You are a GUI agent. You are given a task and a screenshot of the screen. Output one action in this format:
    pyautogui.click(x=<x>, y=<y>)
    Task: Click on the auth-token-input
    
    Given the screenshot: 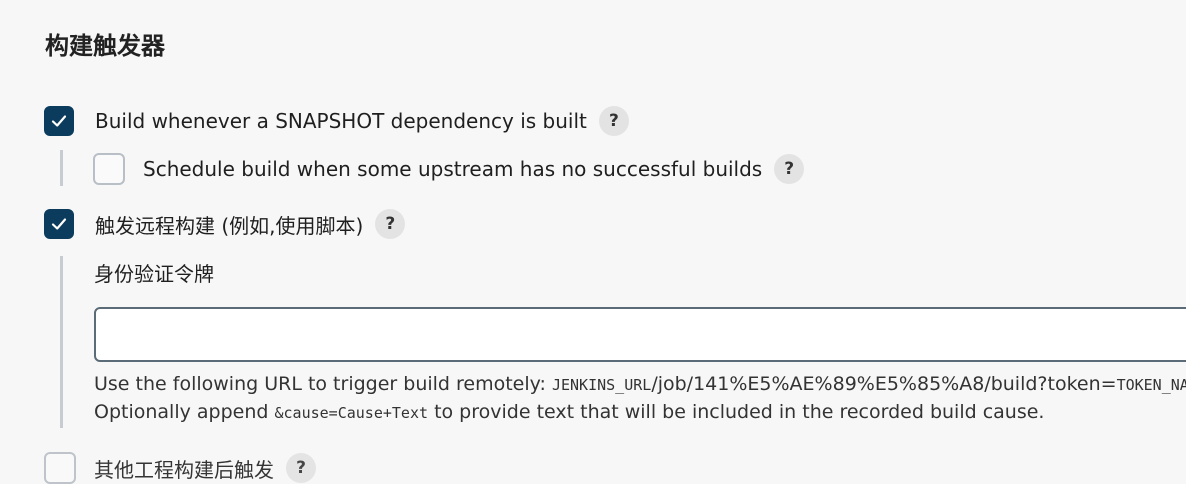 What is the action you would take?
    pyautogui.click(x=640, y=334)
    